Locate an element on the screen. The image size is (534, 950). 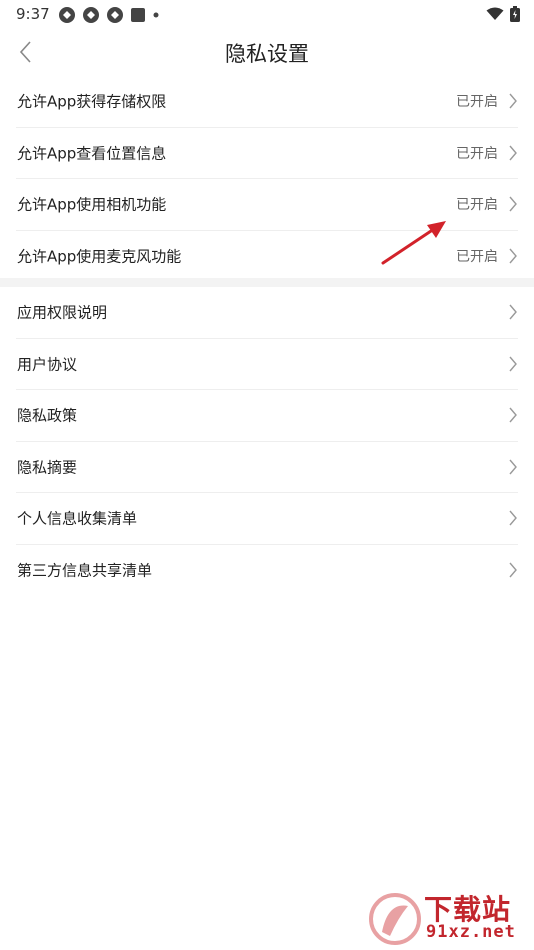
permission-label: 允许App使用相机功能 is located at coordinates (92, 204).